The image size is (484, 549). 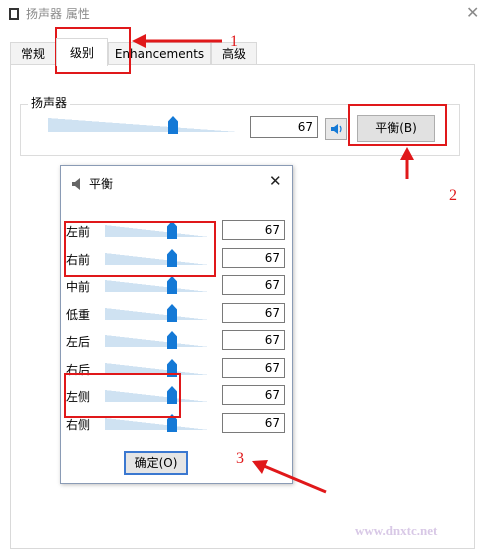 I want to click on volume-icon, so click(x=336, y=129).